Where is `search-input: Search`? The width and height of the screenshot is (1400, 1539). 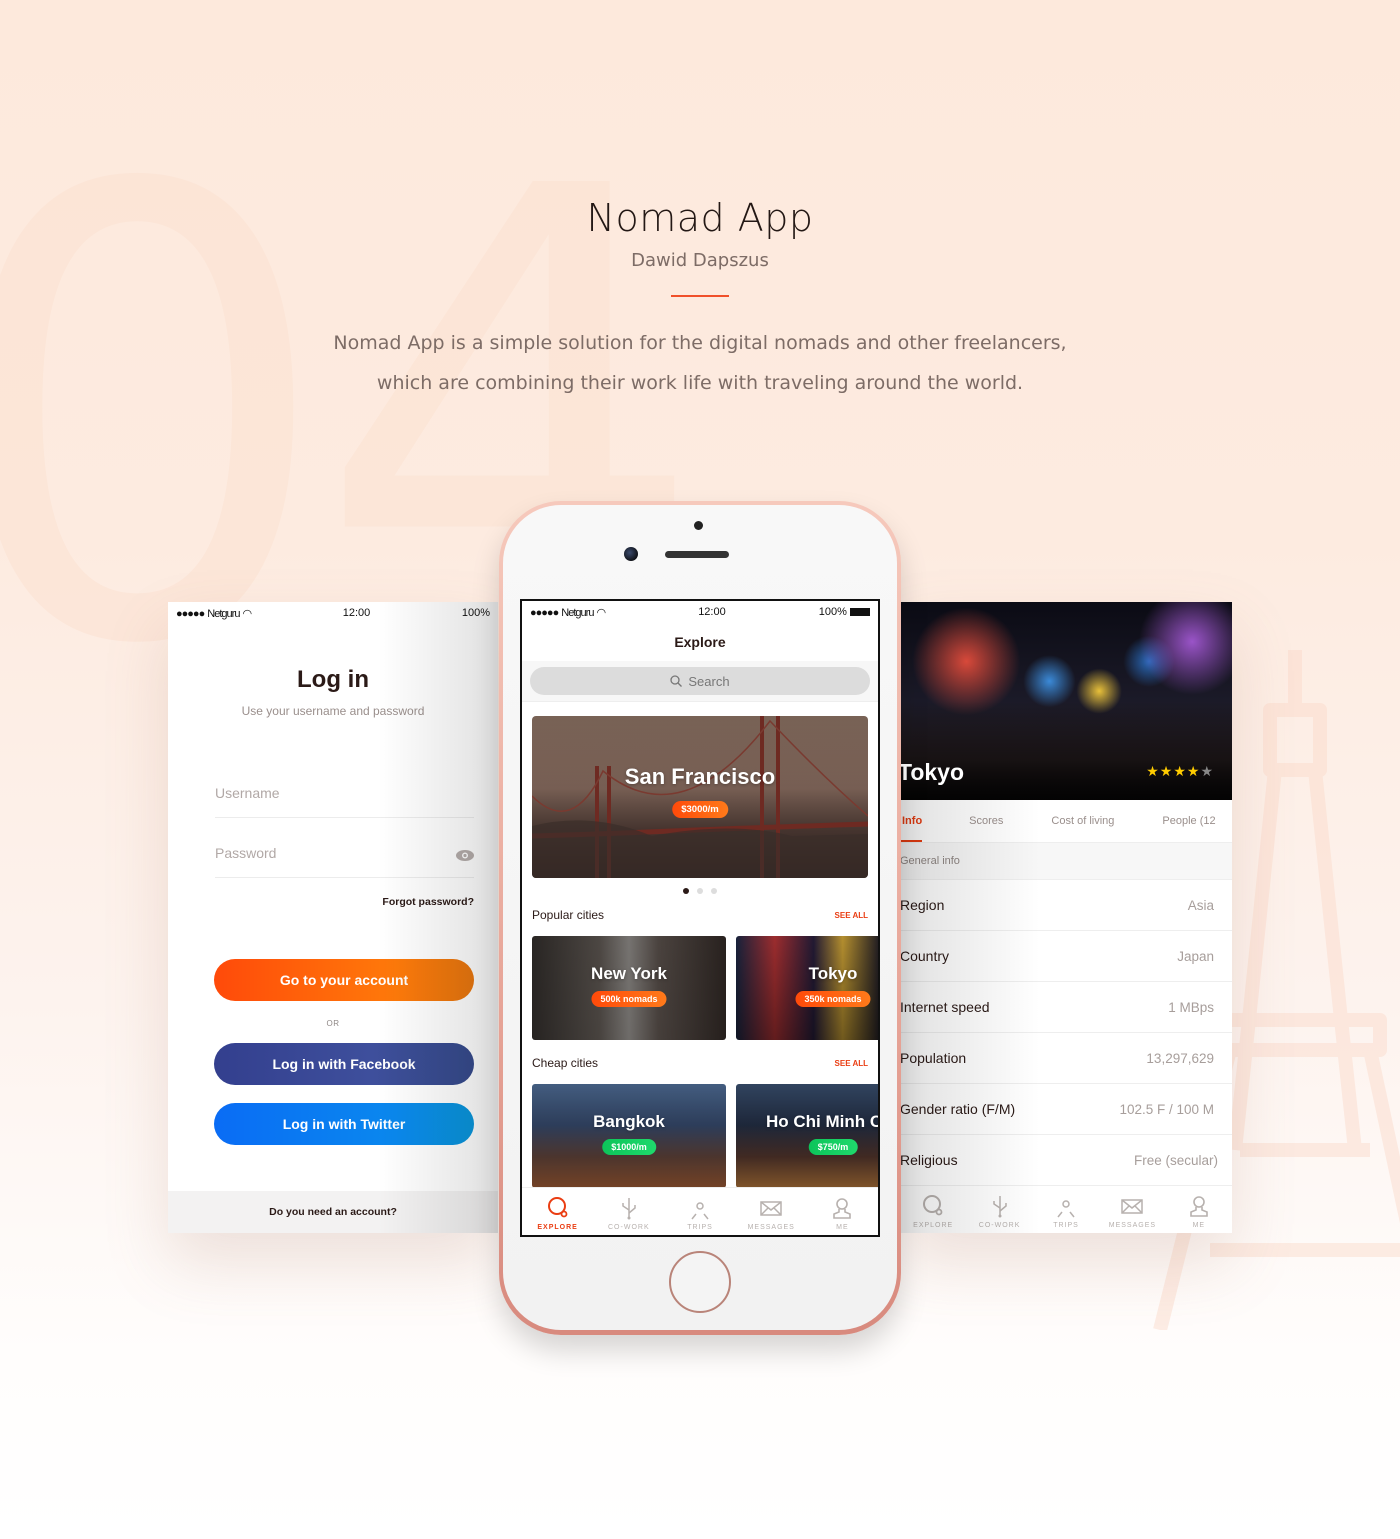
search-input: Search is located at coordinates (700, 681).